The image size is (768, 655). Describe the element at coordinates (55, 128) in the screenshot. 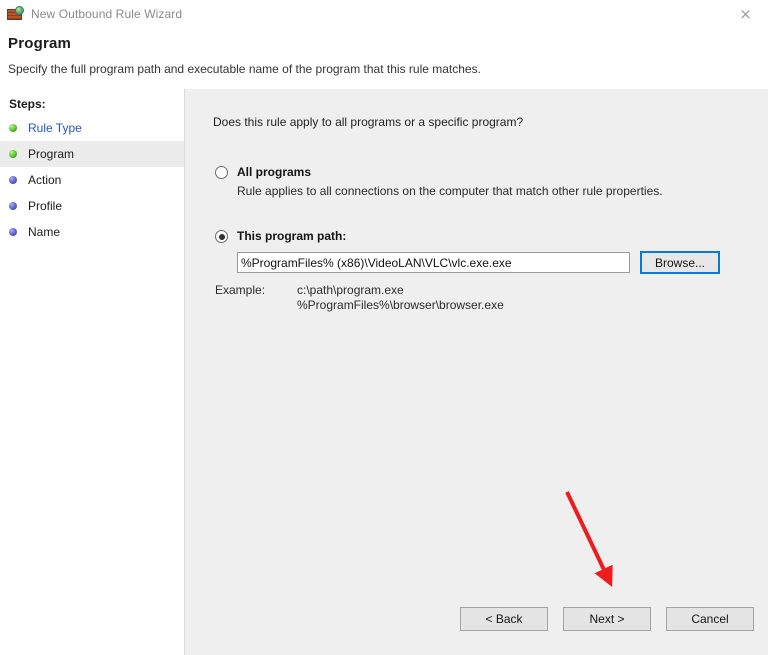

I see `sidebar-item-label: Rule Type` at that location.